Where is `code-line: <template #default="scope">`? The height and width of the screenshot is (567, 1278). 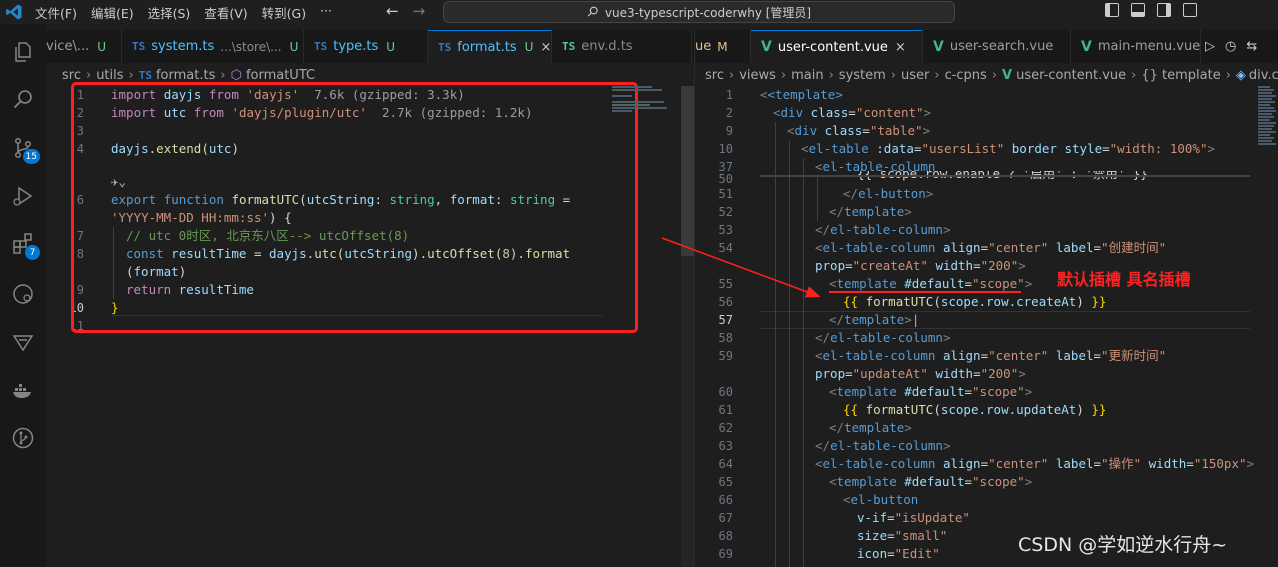
code-line: <template #default="scope"> is located at coordinates (931, 481).